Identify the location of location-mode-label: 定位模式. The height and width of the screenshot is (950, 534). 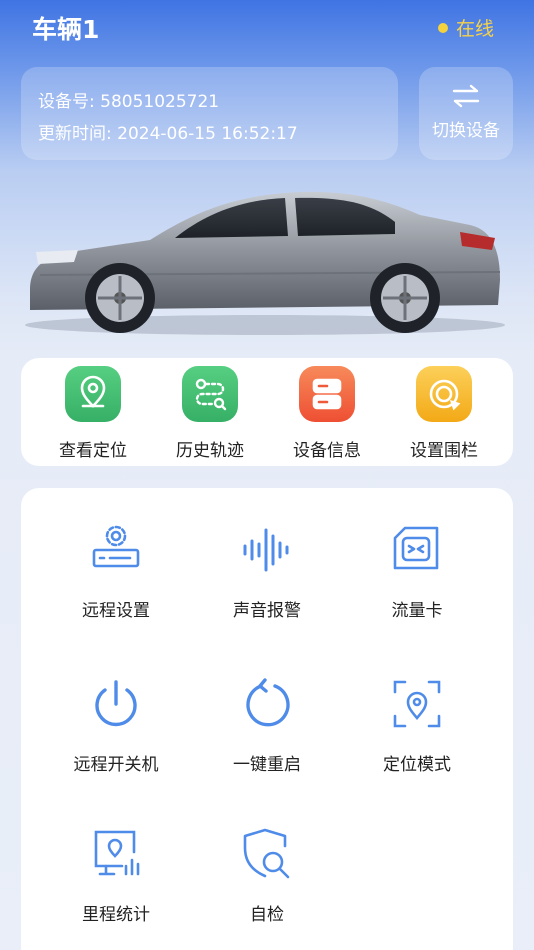
(417, 765).